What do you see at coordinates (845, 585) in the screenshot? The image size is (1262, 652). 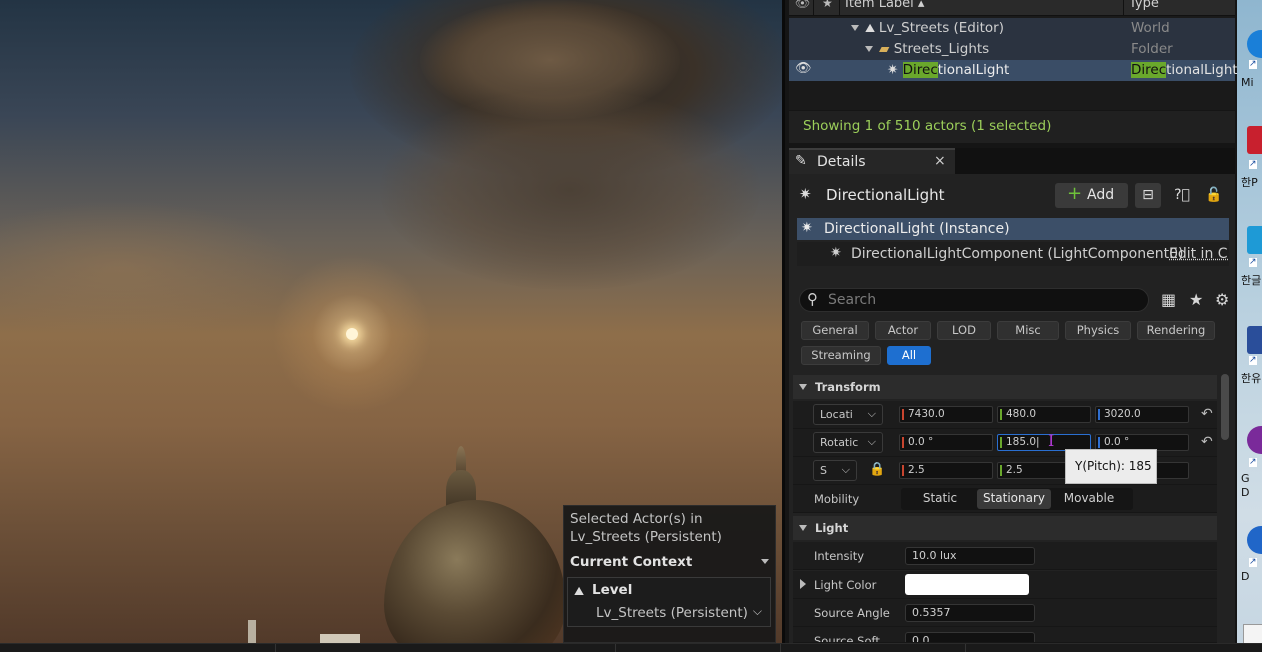 I see `light-color-label: Light Color` at bounding box center [845, 585].